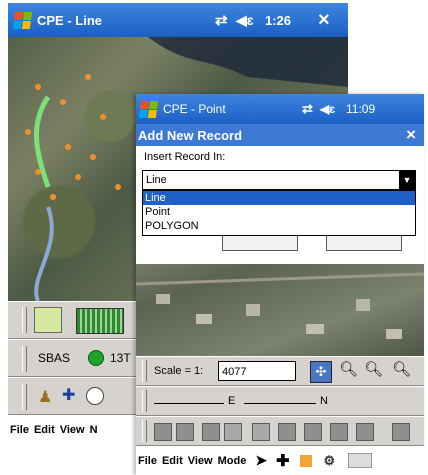  Describe the element at coordinates (306, 460) in the screenshot. I see `gps-tool-icon` at that location.